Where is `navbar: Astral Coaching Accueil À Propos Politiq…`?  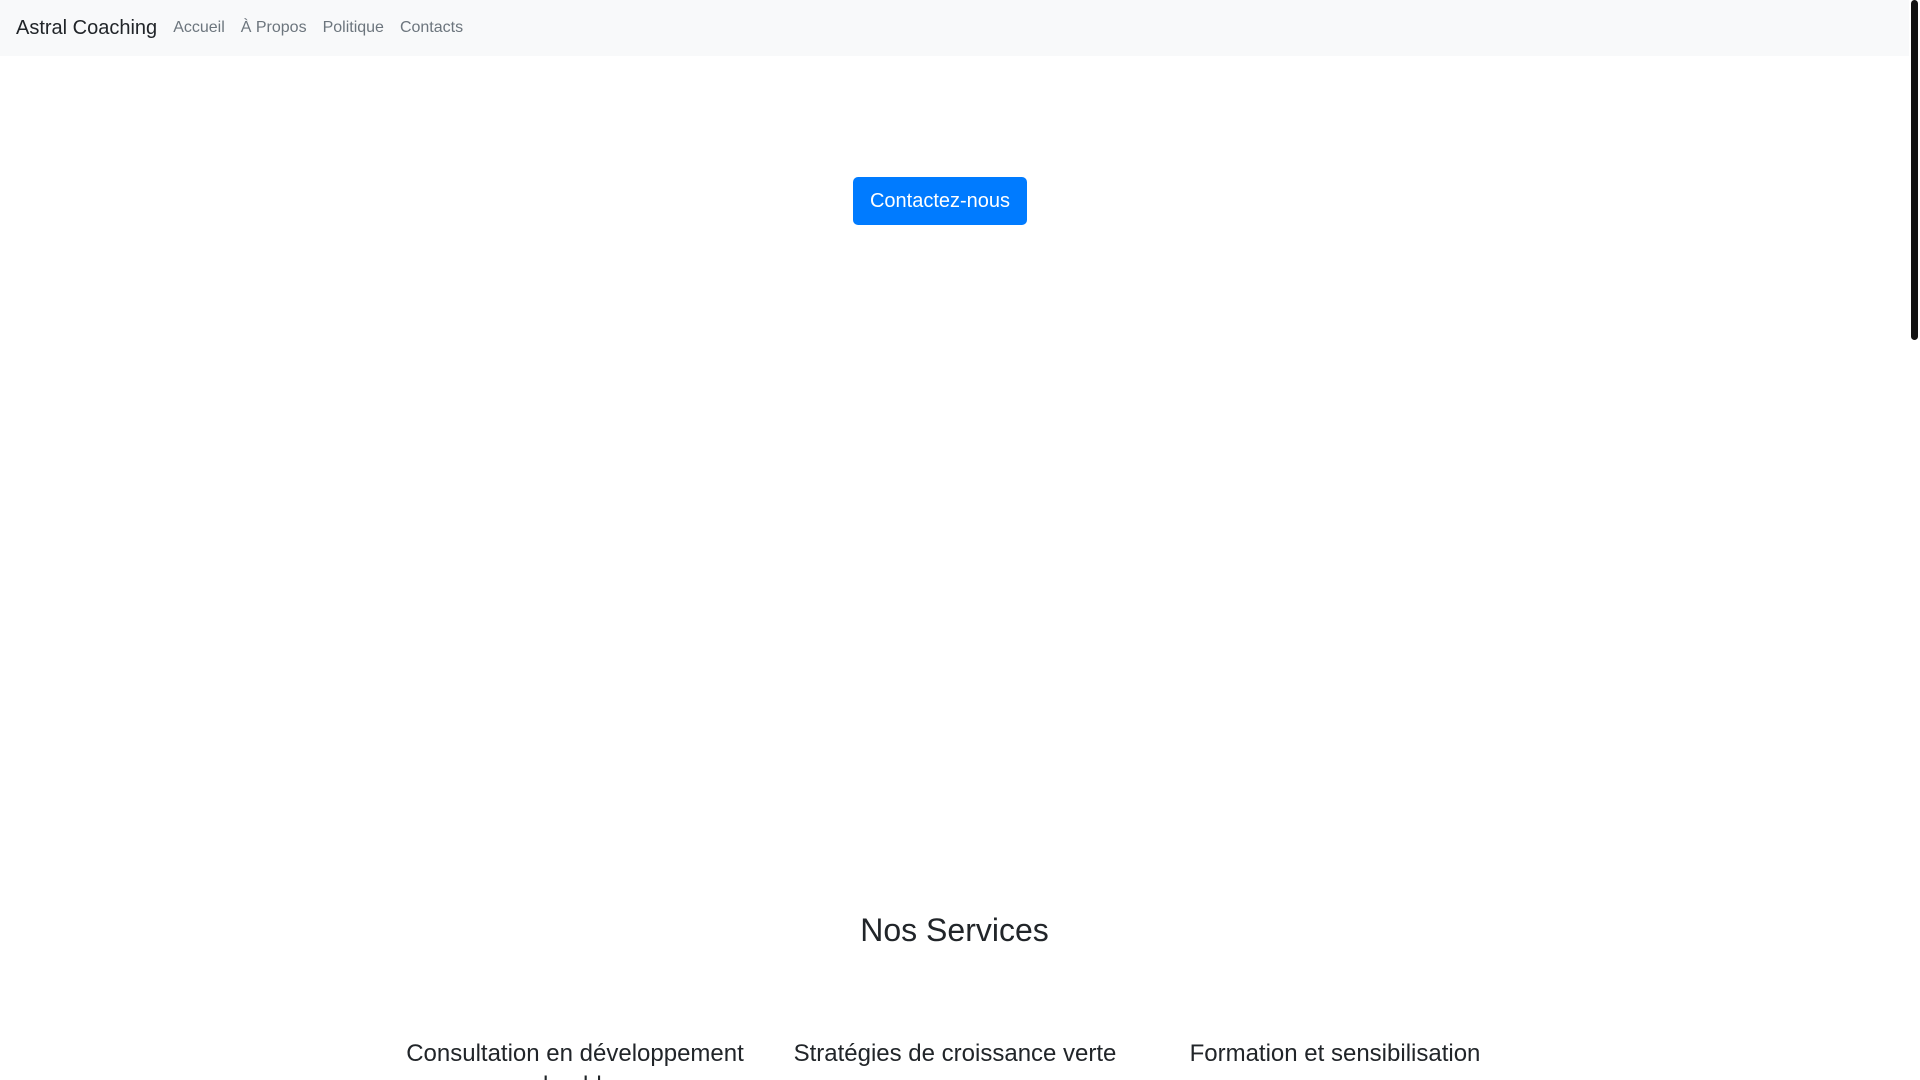
navbar: Astral Coaching Accueil À Propos Politiq… is located at coordinates (954, 28).